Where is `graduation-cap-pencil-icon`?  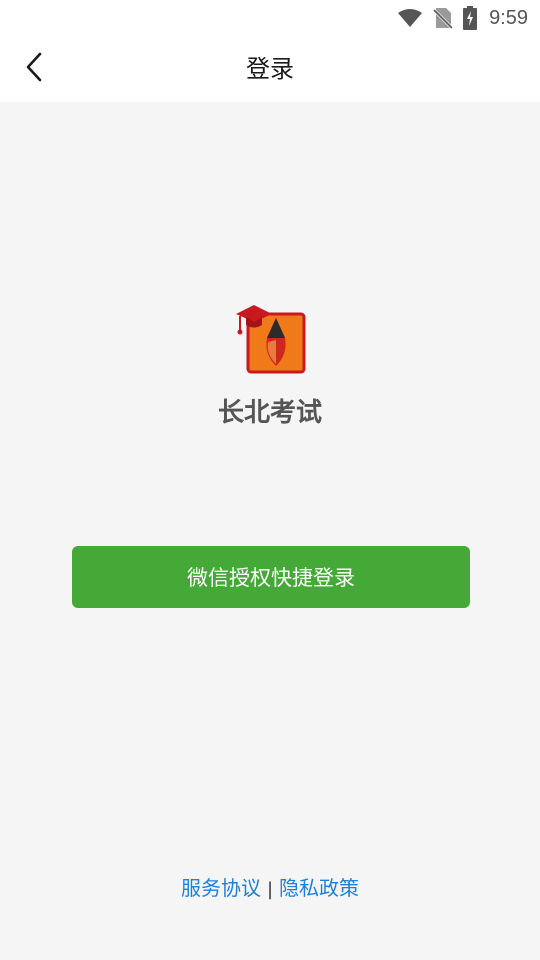
graduation-cap-pencil-icon is located at coordinates (270, 342).